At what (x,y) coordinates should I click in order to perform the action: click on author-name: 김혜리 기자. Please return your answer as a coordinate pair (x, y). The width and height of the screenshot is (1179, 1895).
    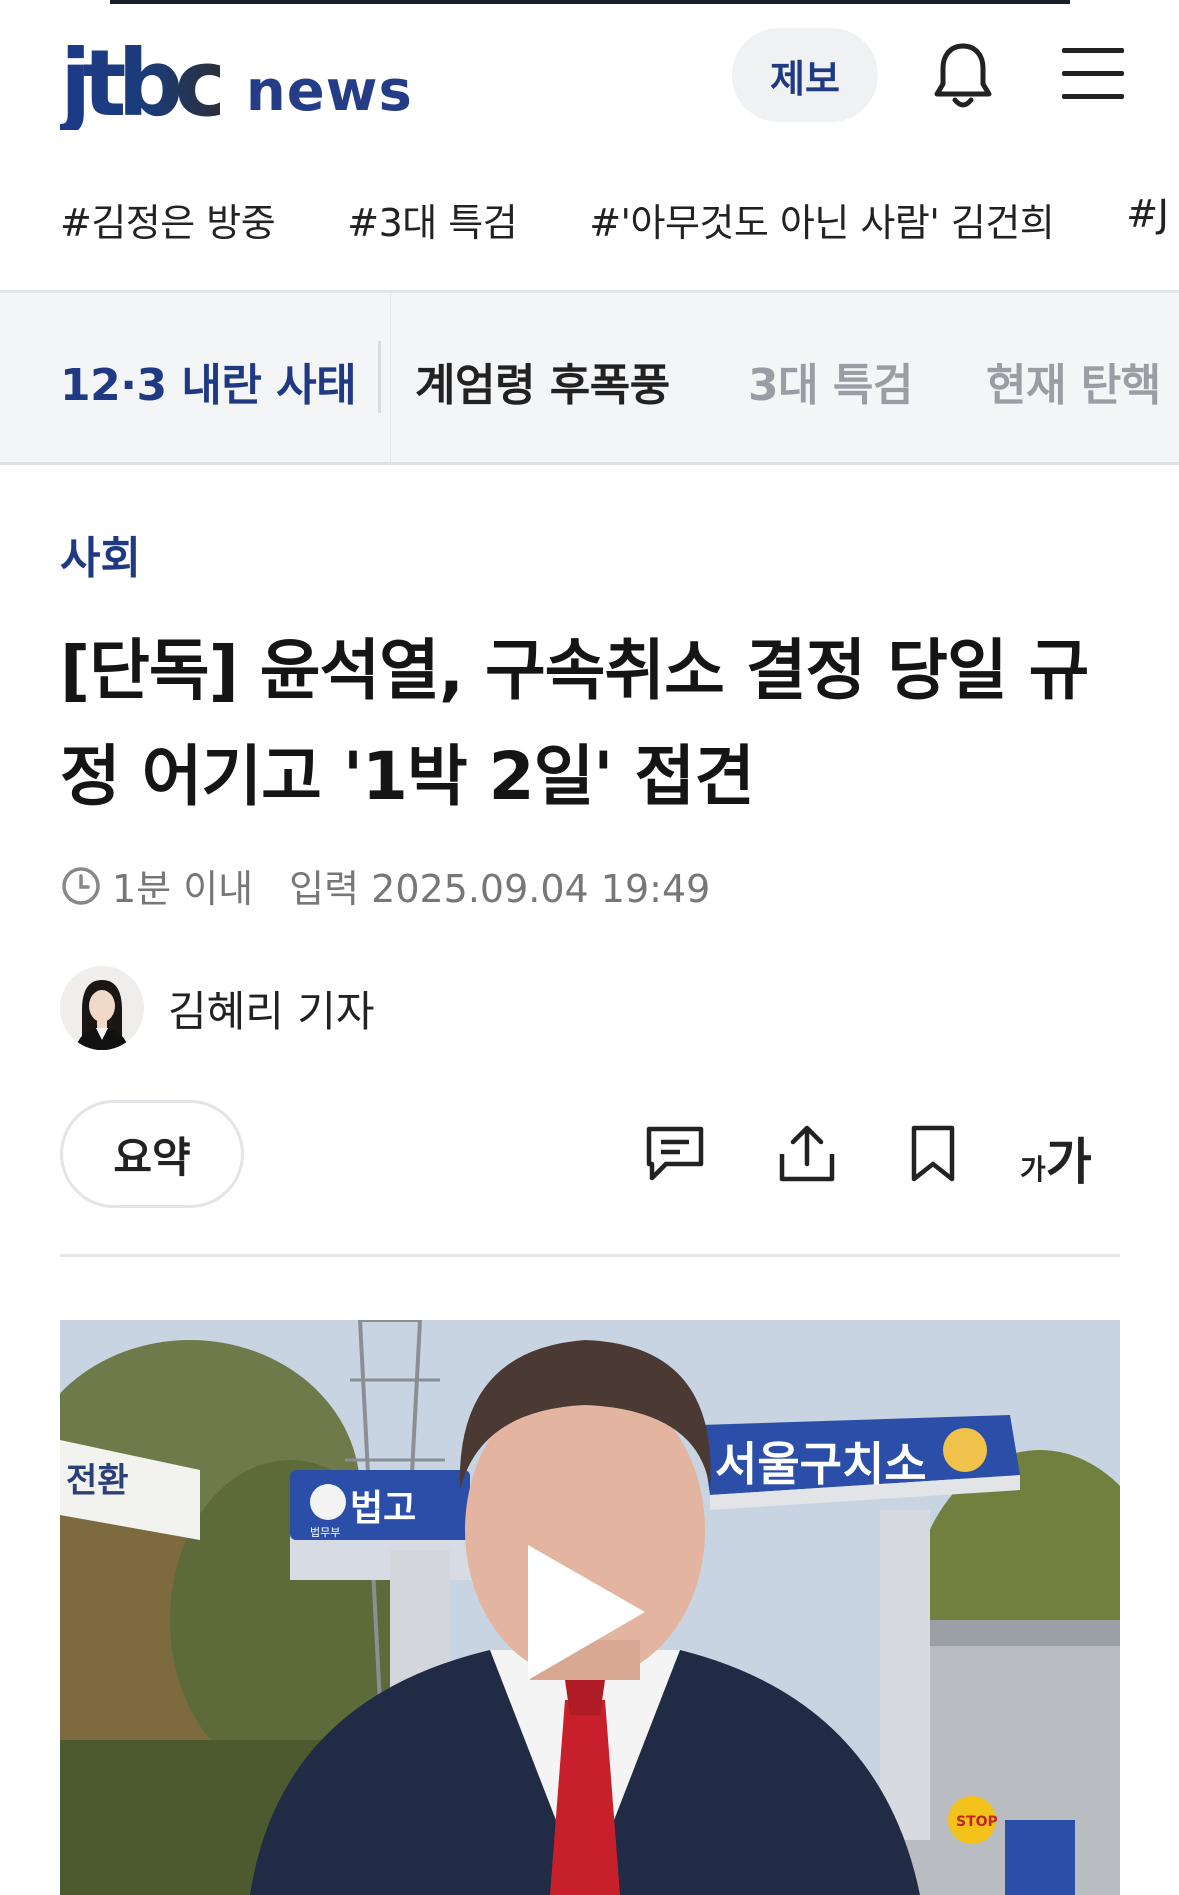
    Looking at the image, I should click on (271, 1011).